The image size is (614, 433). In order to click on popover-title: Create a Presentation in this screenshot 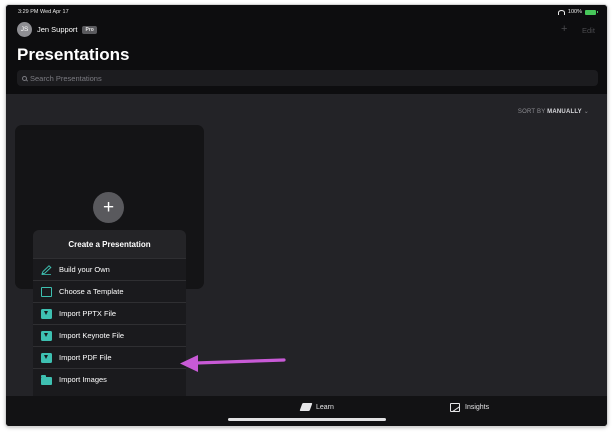, I will do `click(109, 244)`.